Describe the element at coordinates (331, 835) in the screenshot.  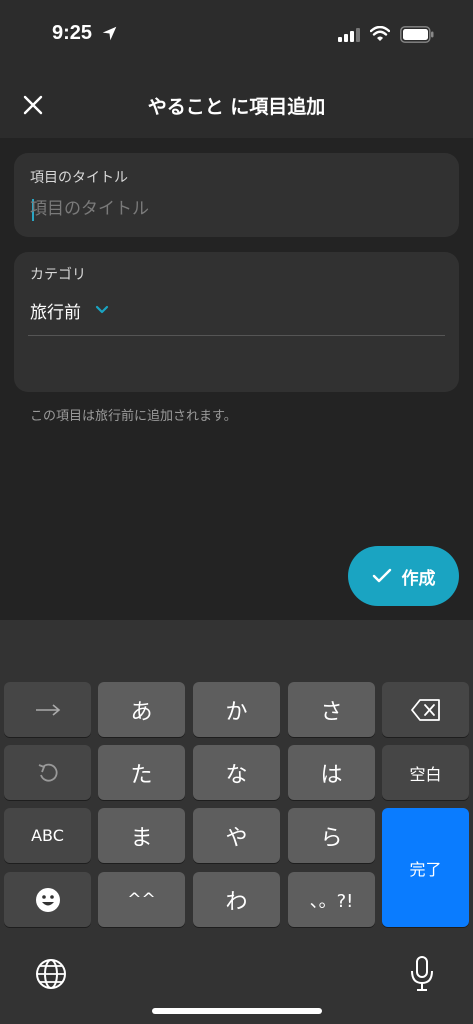
I see `key-ra: ら` at that location.